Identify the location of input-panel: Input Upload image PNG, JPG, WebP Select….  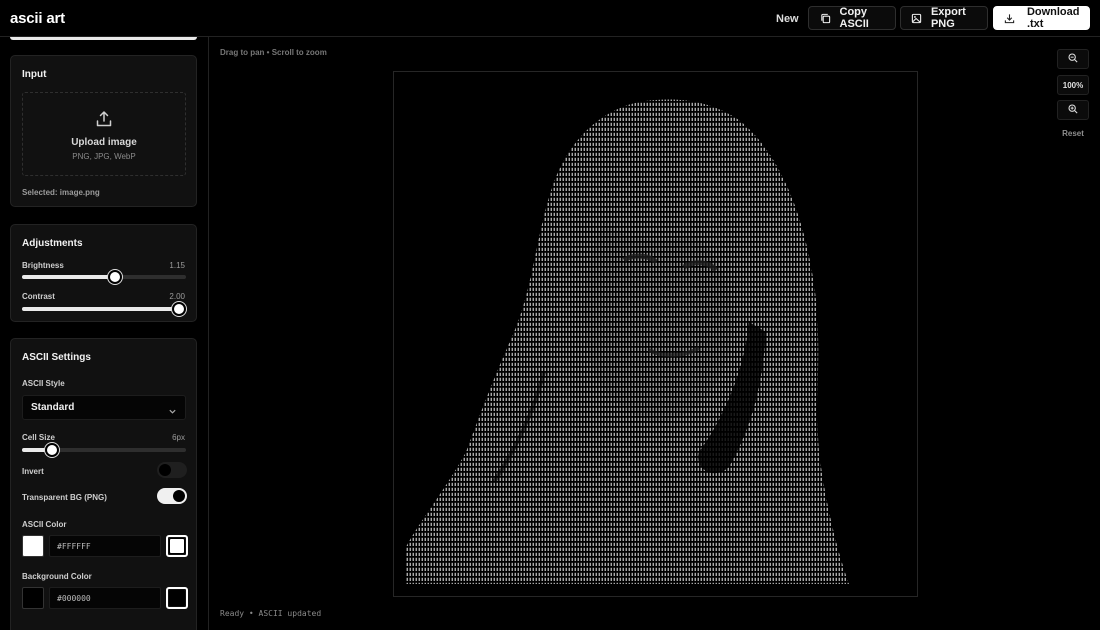
(103, 131).